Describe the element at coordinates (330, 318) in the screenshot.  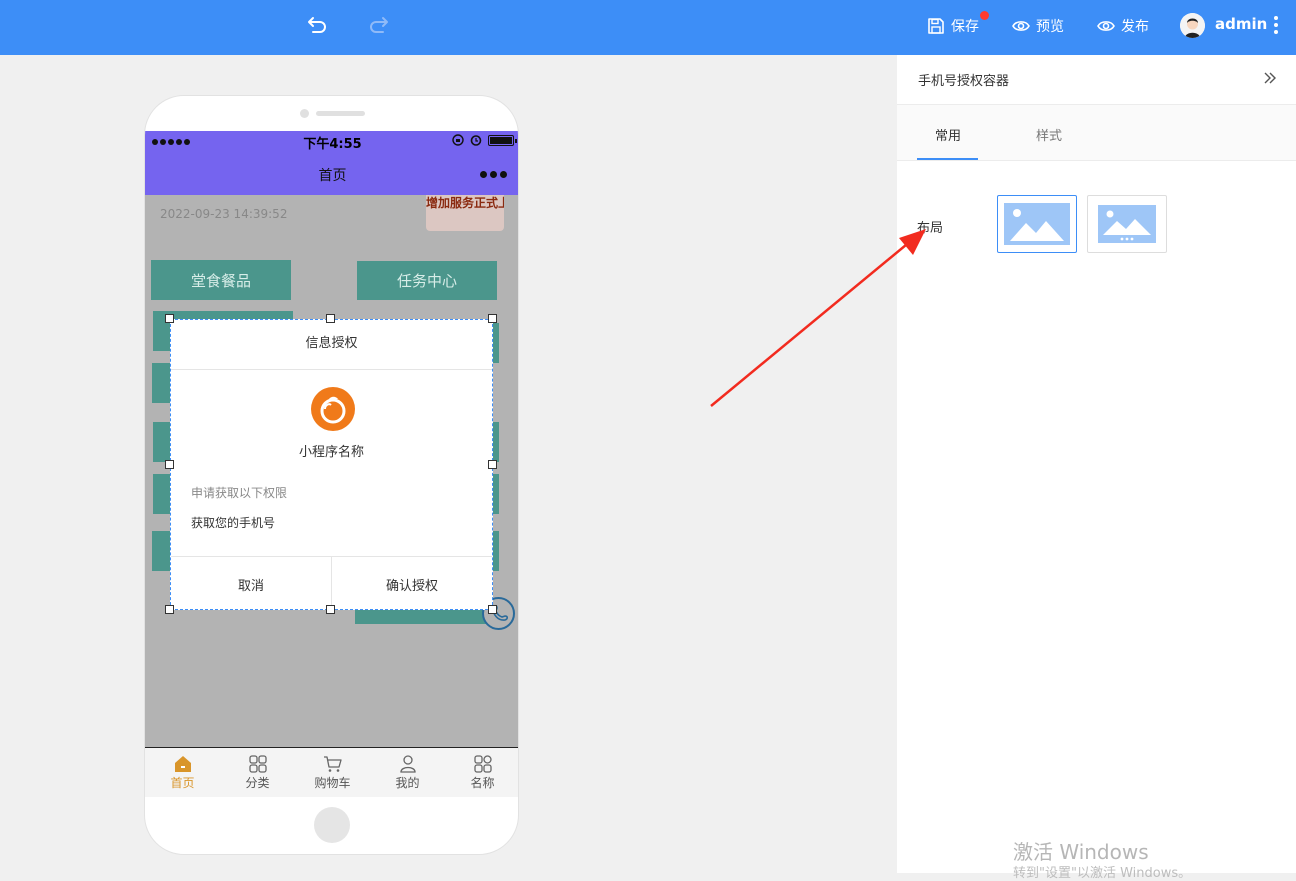
I see `resize-handle-n` at that location.